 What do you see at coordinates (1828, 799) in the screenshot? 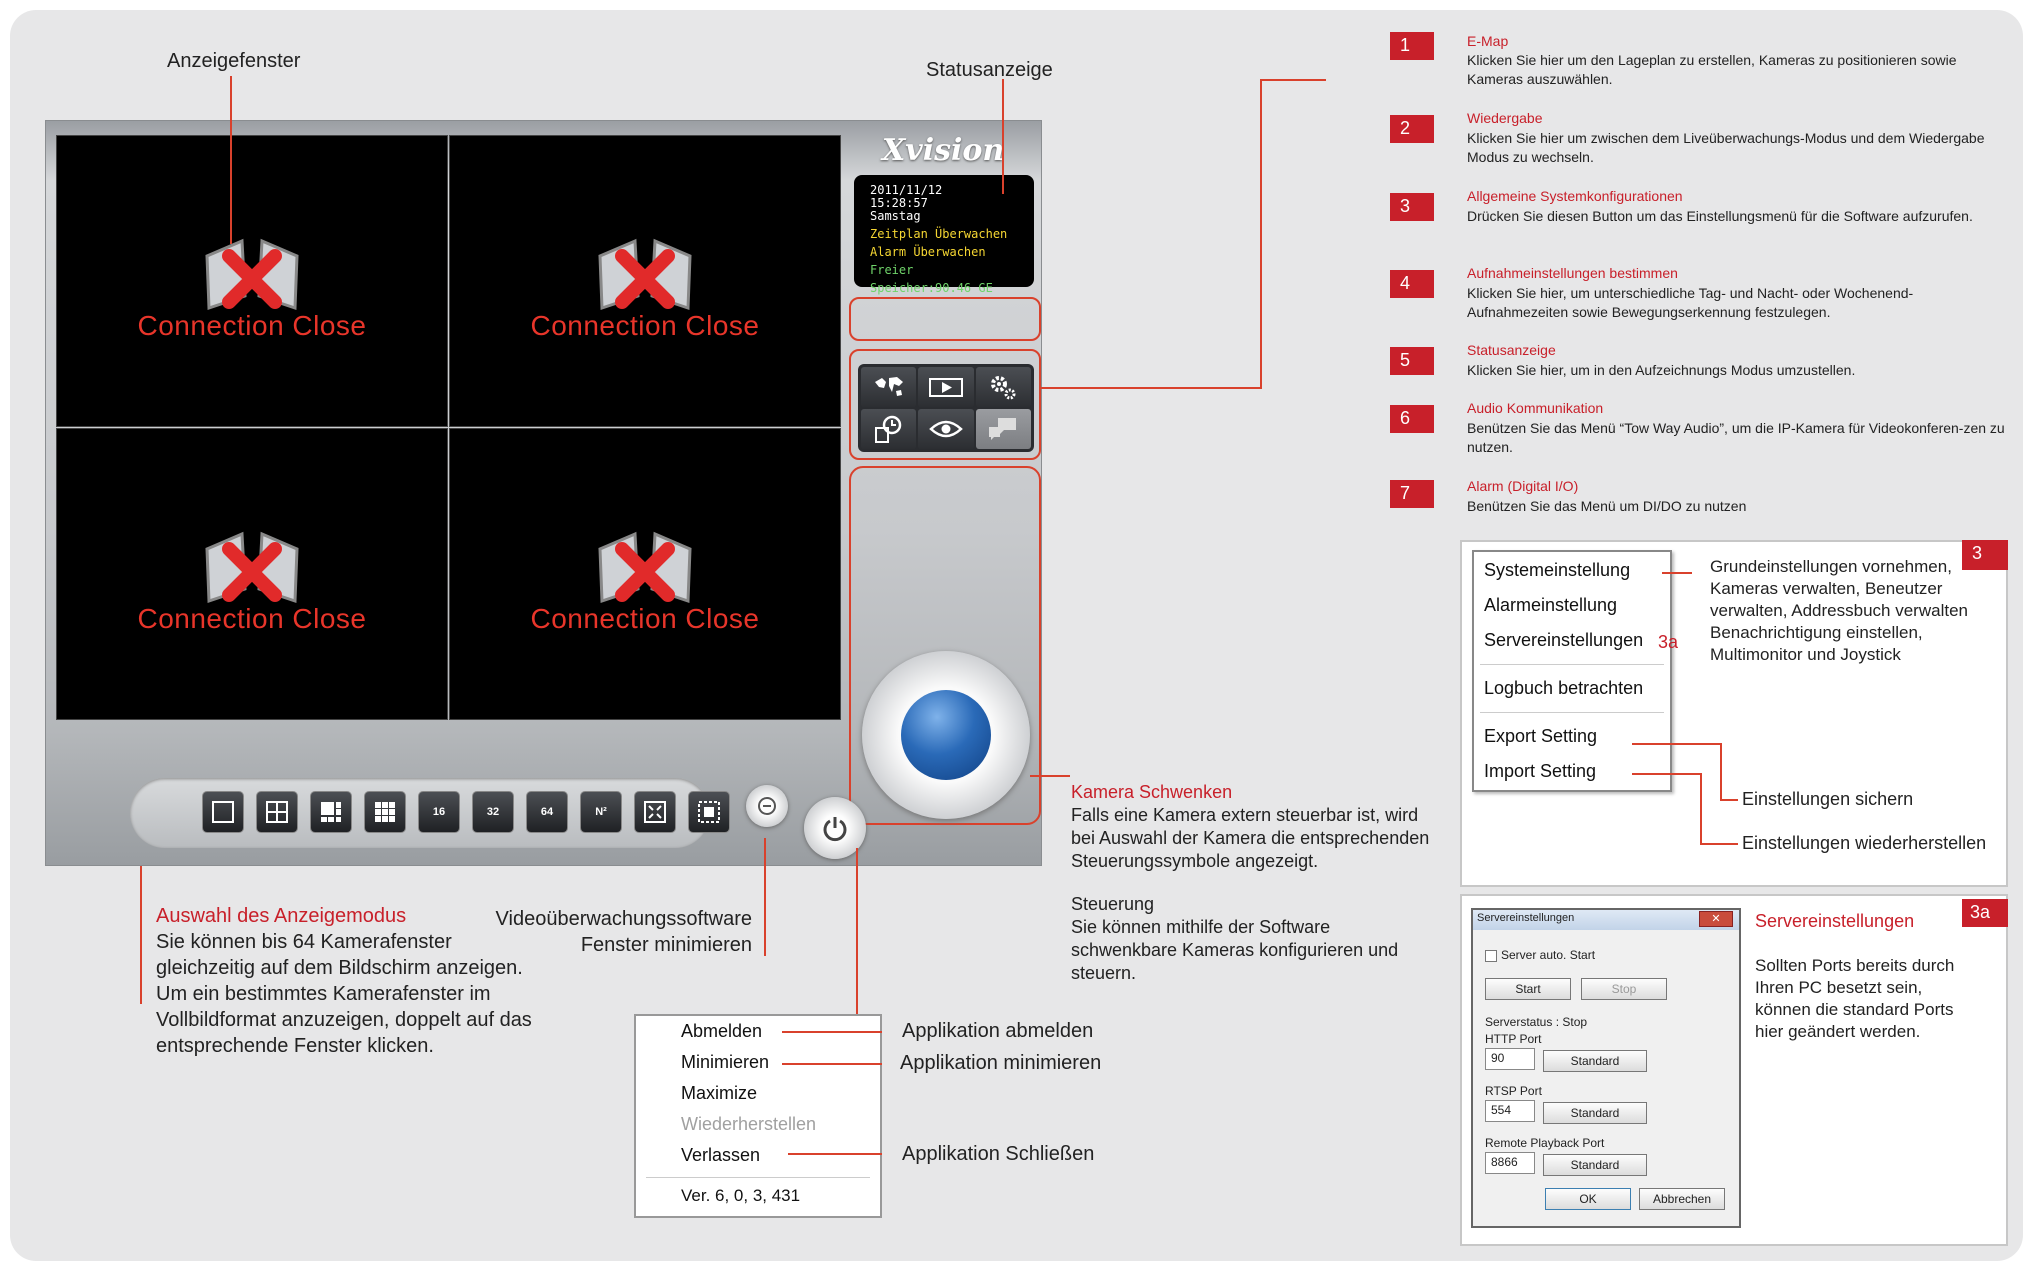
I see `callout-export: Einstellungen sichern` at bounding box center [1828, 799].